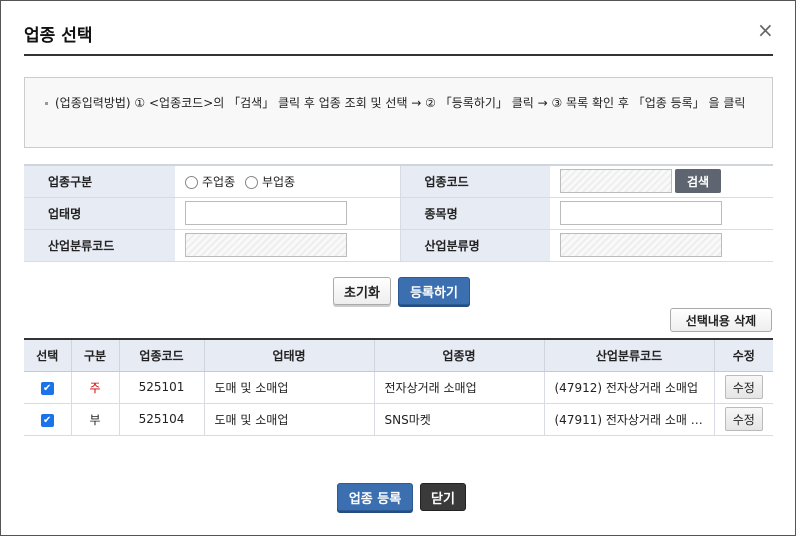 This screenshot has width=796, height=536. Describe the element at coordinates (721, 320) in the screenshot. I see `delete-selected-button: 선택내용 삭제` at that location.